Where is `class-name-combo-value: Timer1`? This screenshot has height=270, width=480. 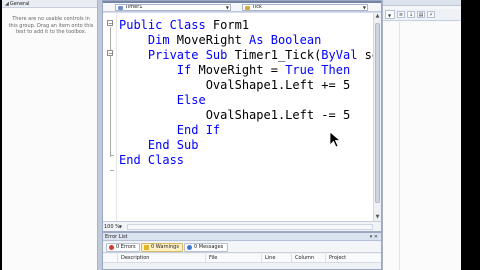 class-name-combo-value: Timer1 is located at coordinates (134, 7).